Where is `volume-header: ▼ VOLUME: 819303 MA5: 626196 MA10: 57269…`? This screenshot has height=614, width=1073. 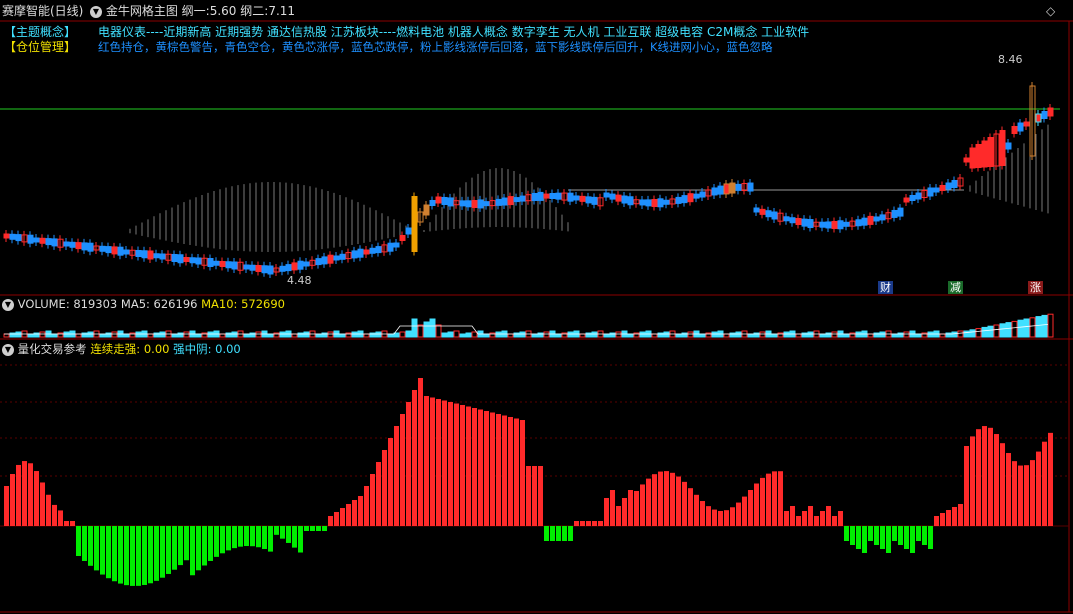 volume-header: ▼ VOLUME: 819303 MA5: 626196 MA10: 57269… is located at coordinates (143, 304).